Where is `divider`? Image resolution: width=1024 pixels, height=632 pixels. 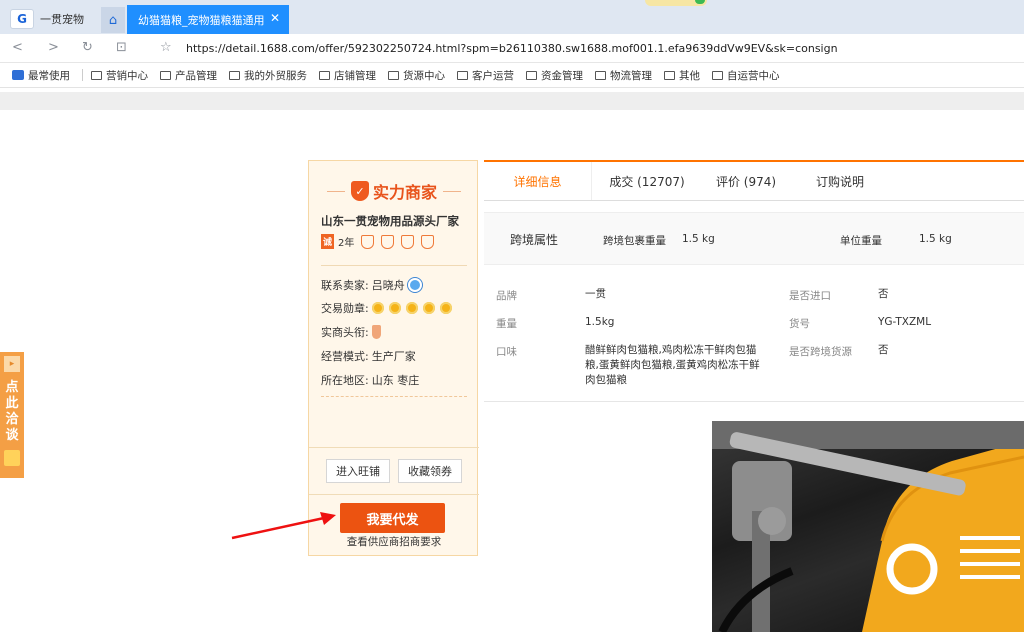 divider is located at coordinates (394, 265).